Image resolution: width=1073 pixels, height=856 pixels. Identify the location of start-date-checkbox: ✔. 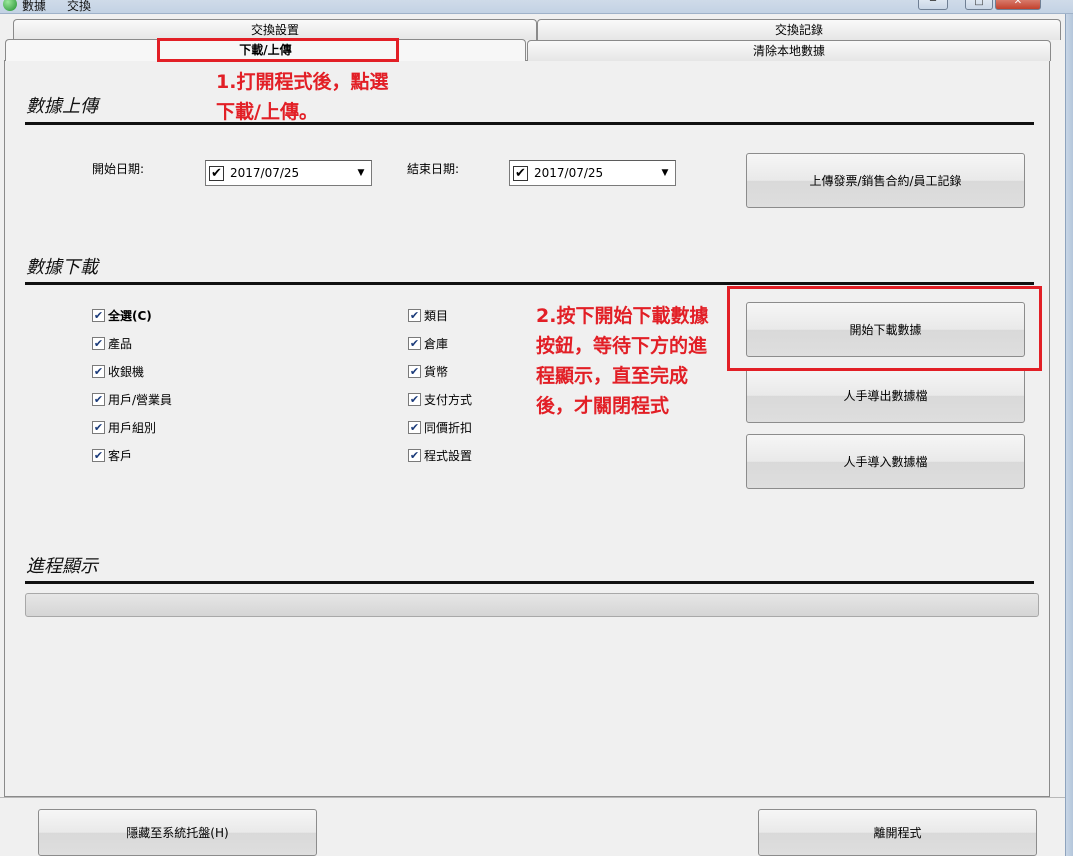
(216, 173).